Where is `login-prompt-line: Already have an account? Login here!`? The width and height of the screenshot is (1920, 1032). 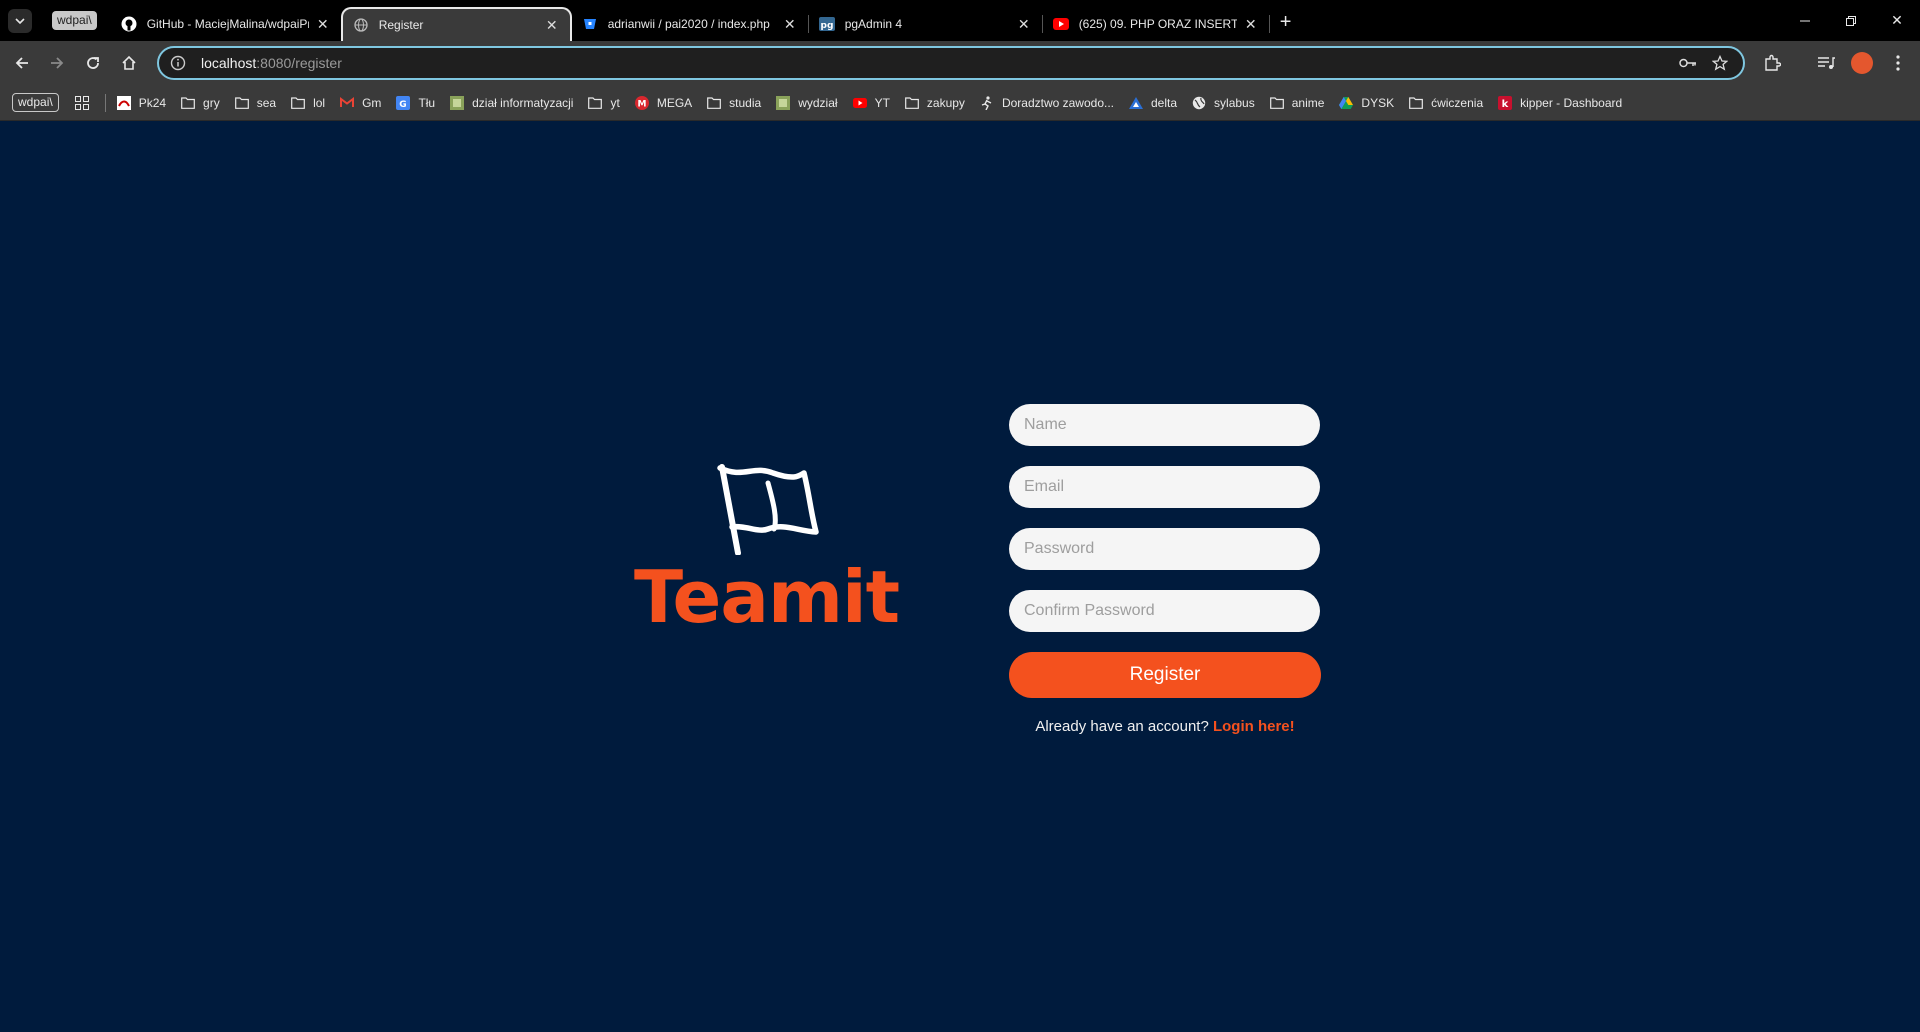
login-prompt-line: Already have an account? Login here! is located at coordinates (1165, 726).